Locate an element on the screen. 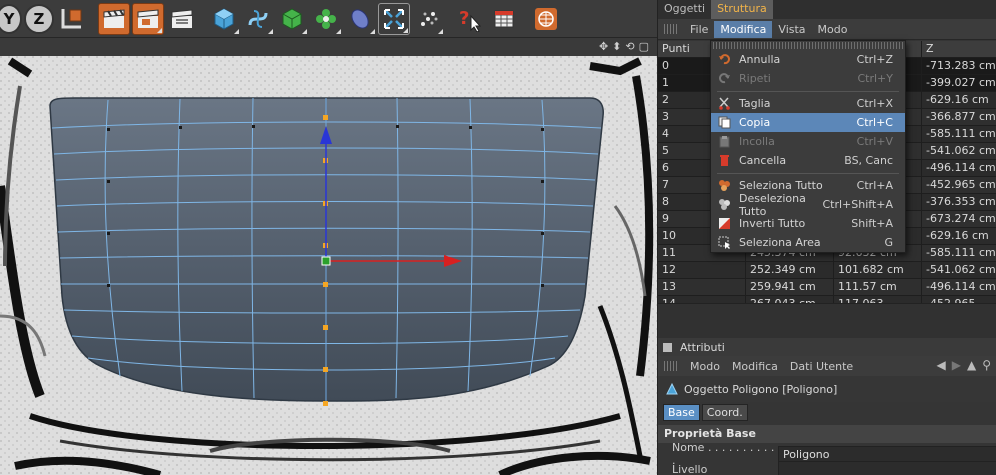 The width and height of the screenshot is (996, 475). tab-struttura: Struttura is located at coordinates (742, 9).